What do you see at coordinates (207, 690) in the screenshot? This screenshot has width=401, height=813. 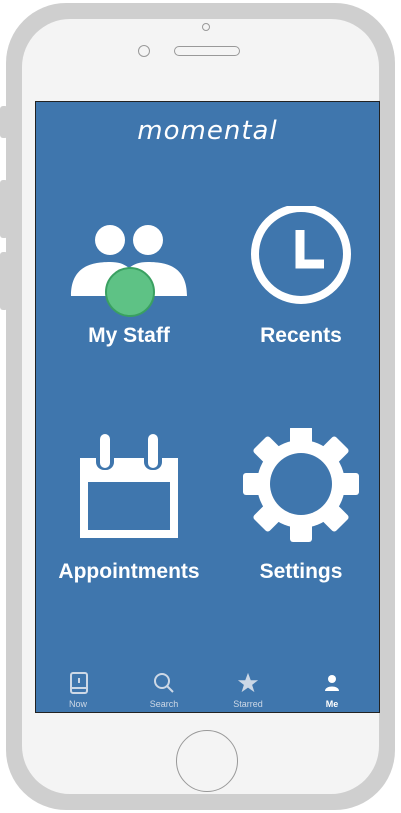 I see `tab-bar: Now Search Starred Me` at bounding box center [207, 690].